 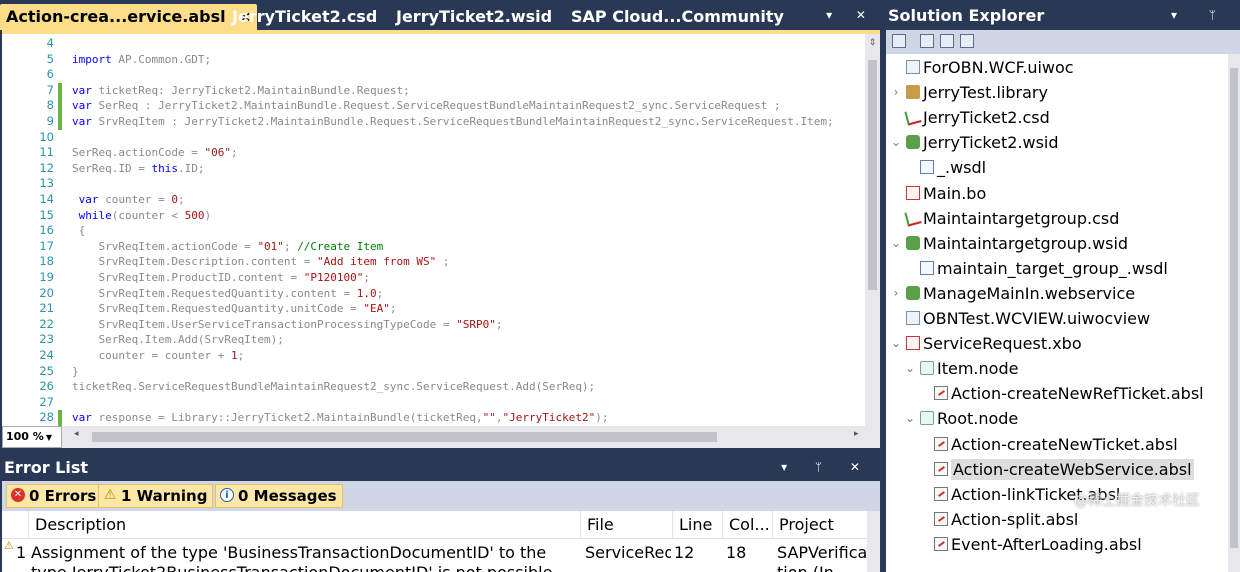 What do you see at coordinates (872, 43) in the screenshot?
I see `split-handle-icon: ⇕` at bounding box center [872, 43].